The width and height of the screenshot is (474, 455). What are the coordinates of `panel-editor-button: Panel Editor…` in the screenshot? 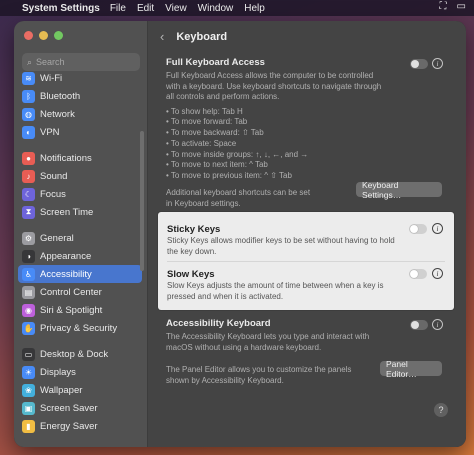 It's located at (411, 369).